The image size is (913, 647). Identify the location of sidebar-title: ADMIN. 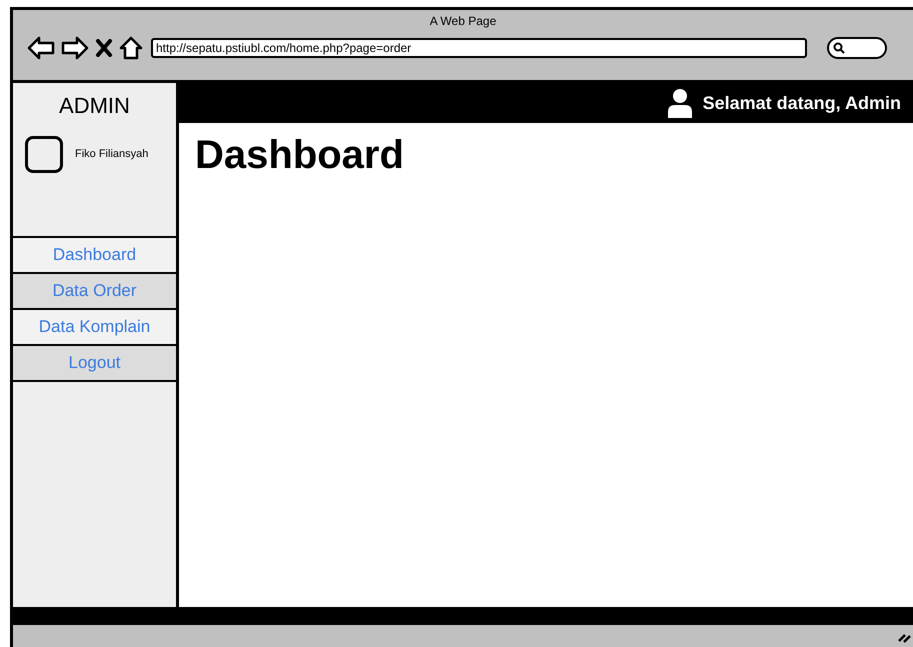
(94, 106).